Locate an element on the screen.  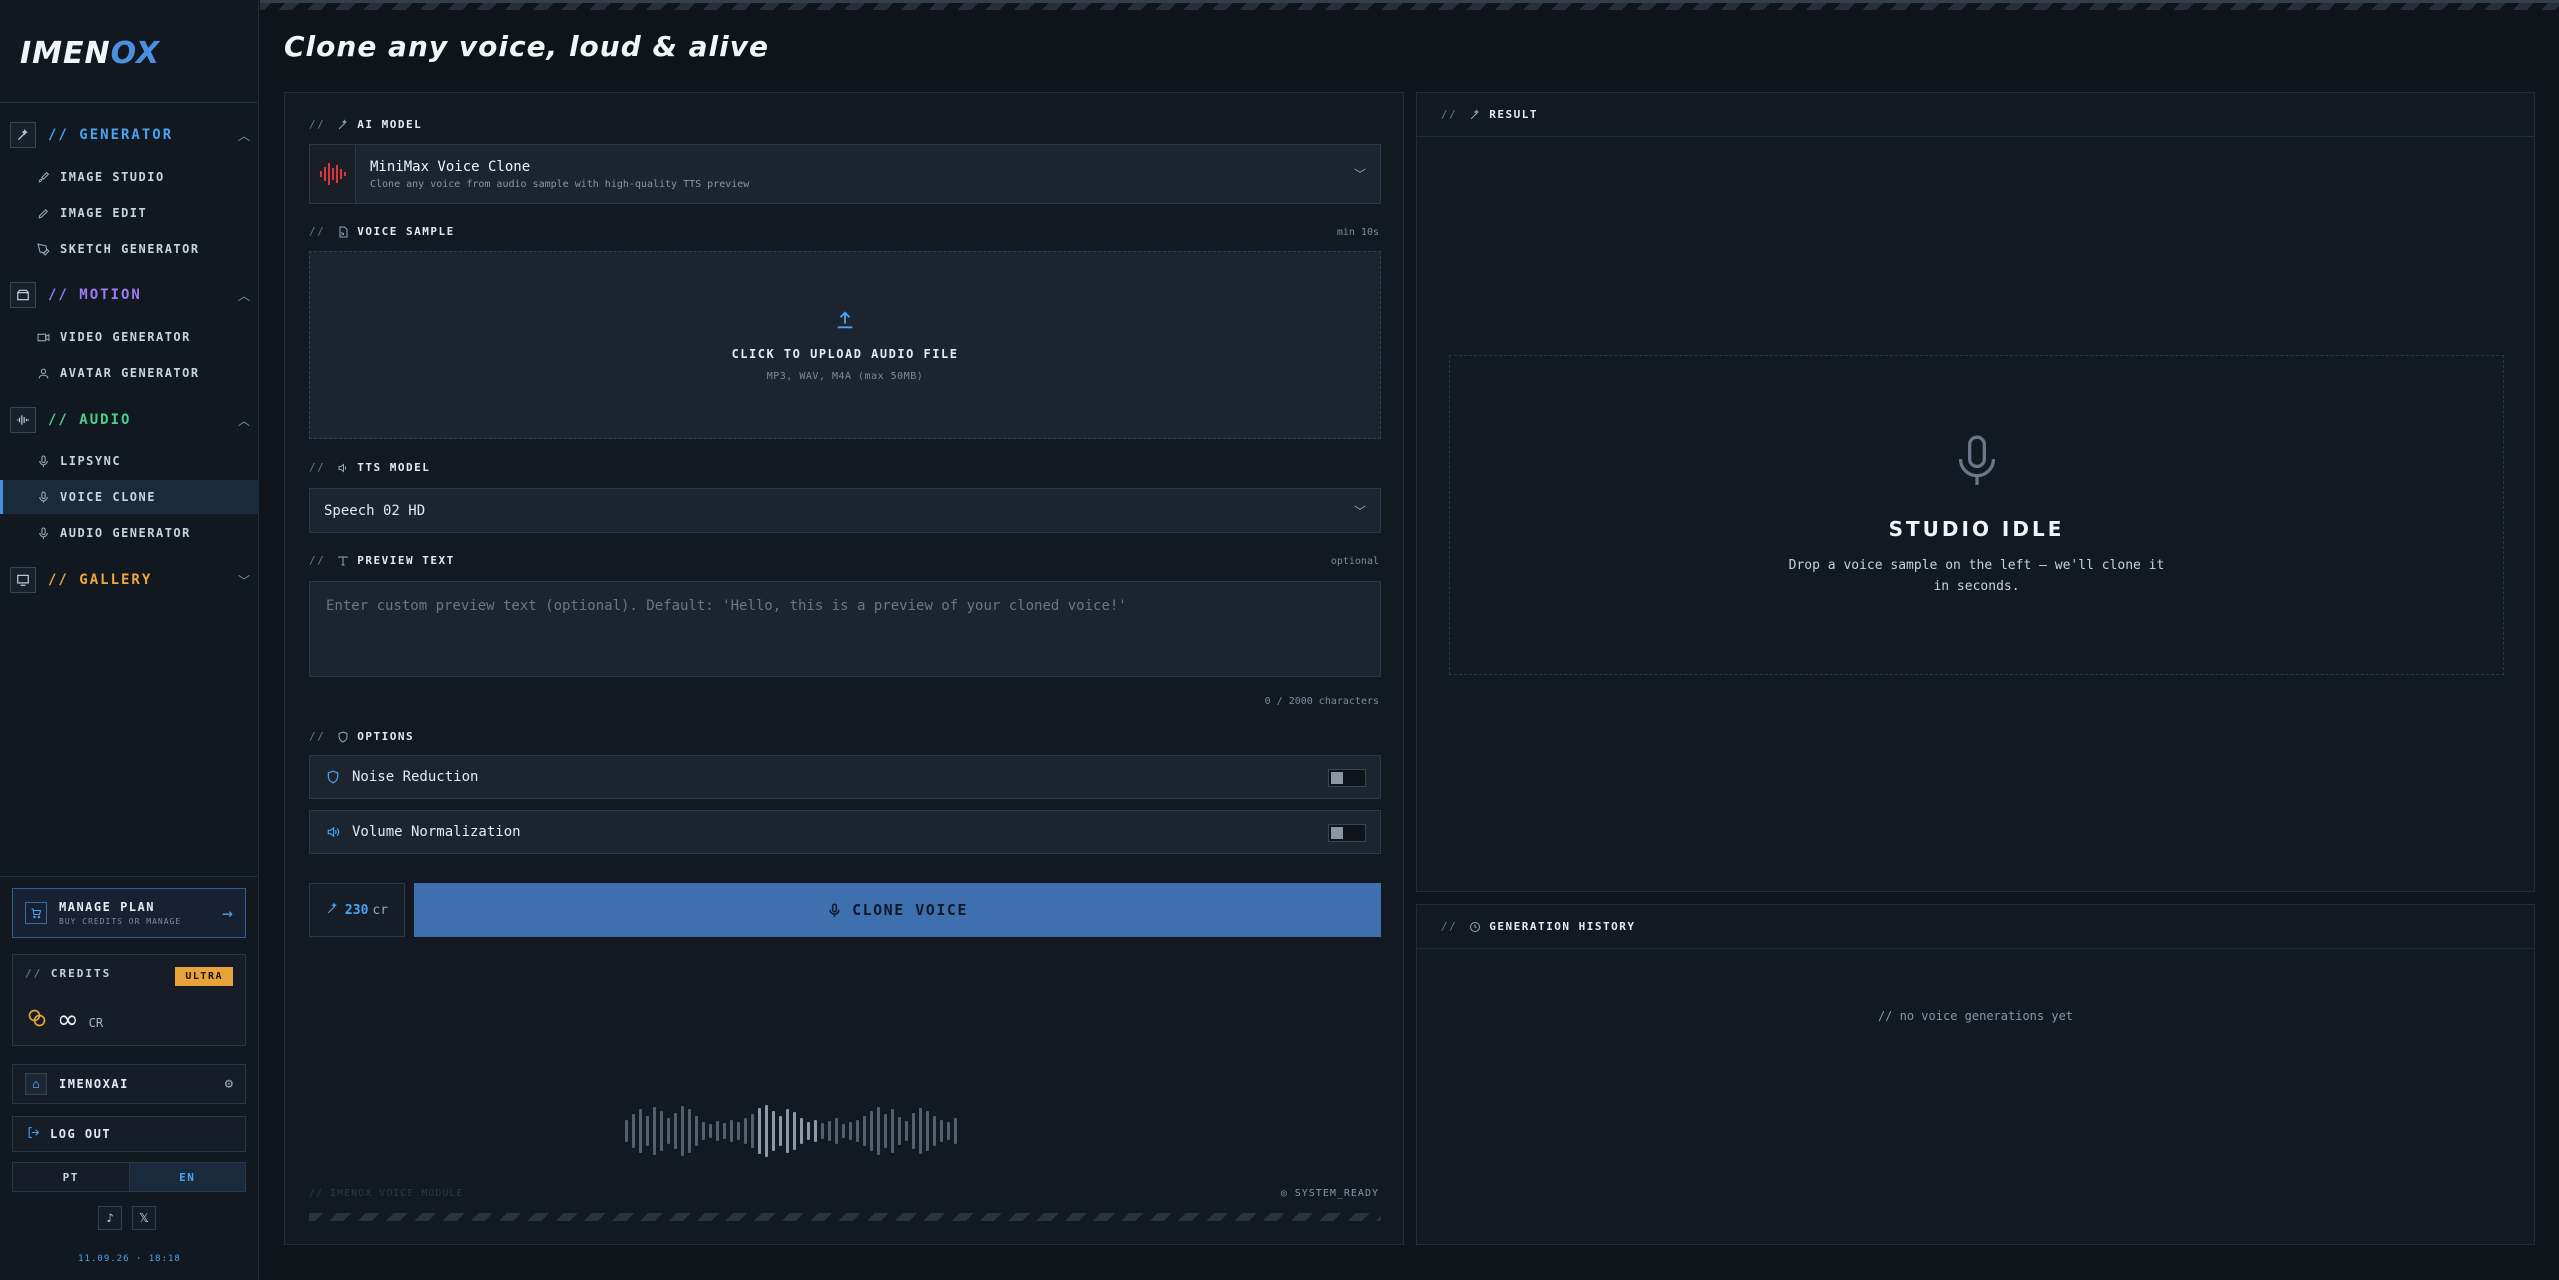
sidebar-item-sketch-generator: SKETCH GENERATOR is located at coordinates (129, 249).